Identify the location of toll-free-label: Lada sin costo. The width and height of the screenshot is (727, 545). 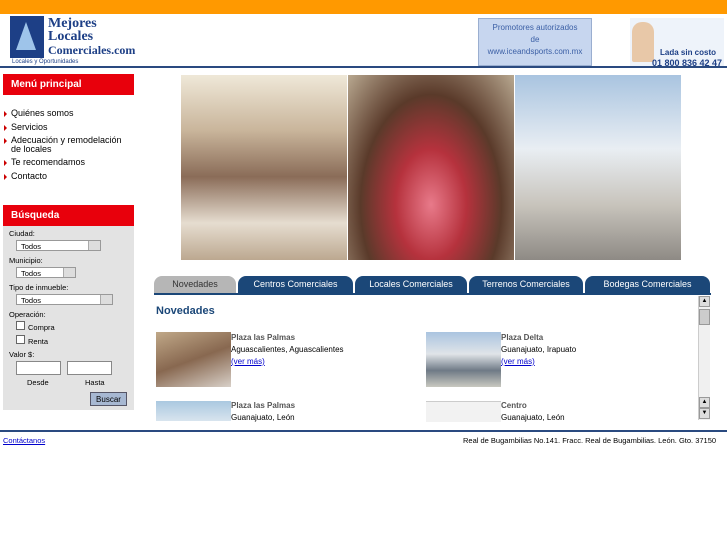
(688, 52).